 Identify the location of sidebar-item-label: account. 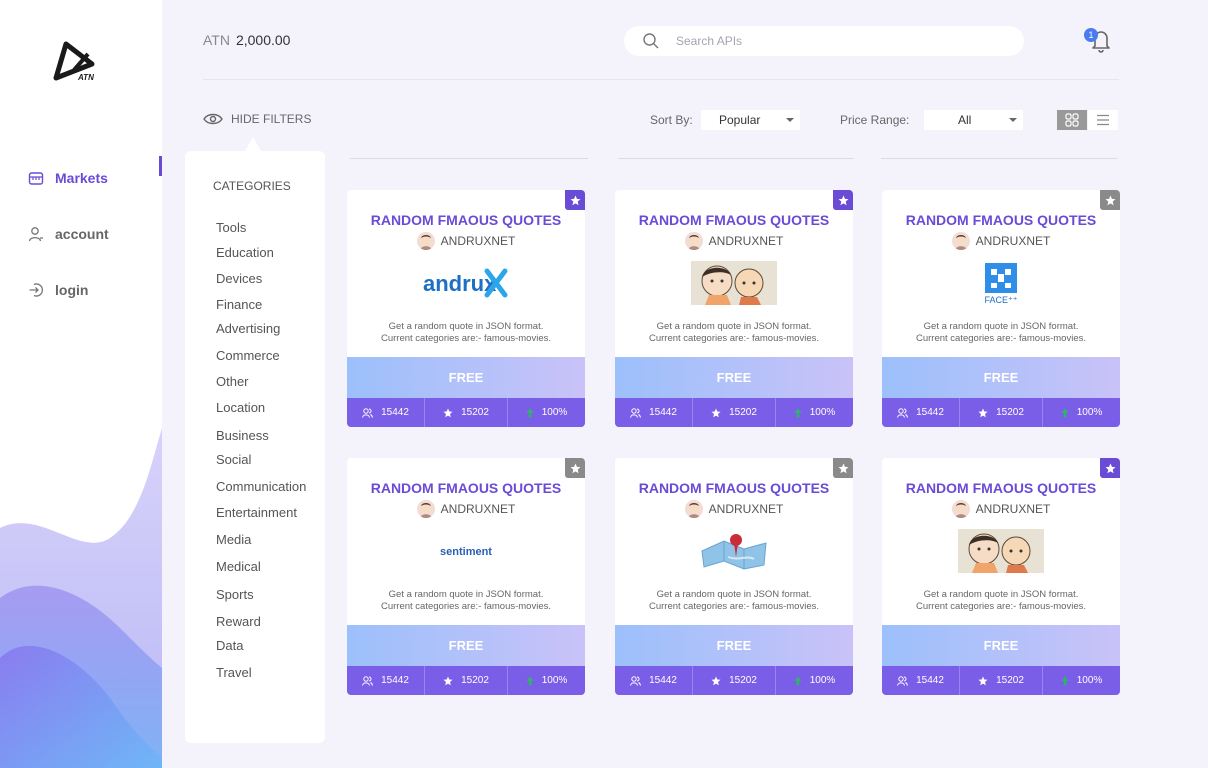
(82, 234).